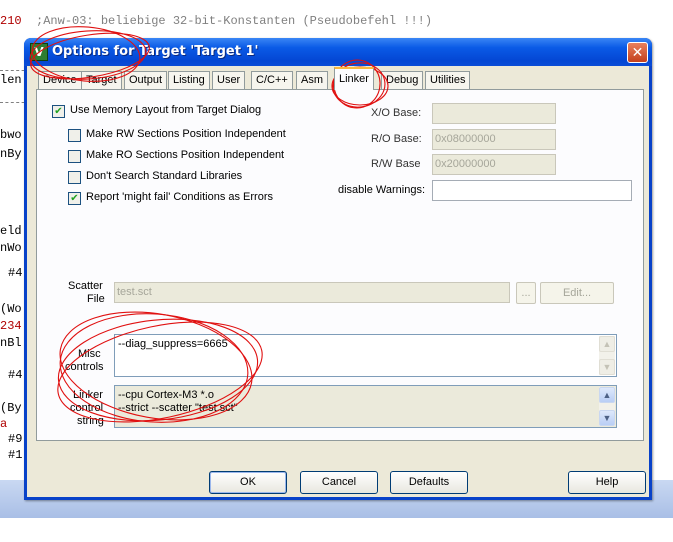 The height and width of the screenshot is (542, 673). Describe the element at coordinates (179, 197) in the screenshot. I see `report-might-fail-label: Report 'might fail' Conditions as Errors` at that location.